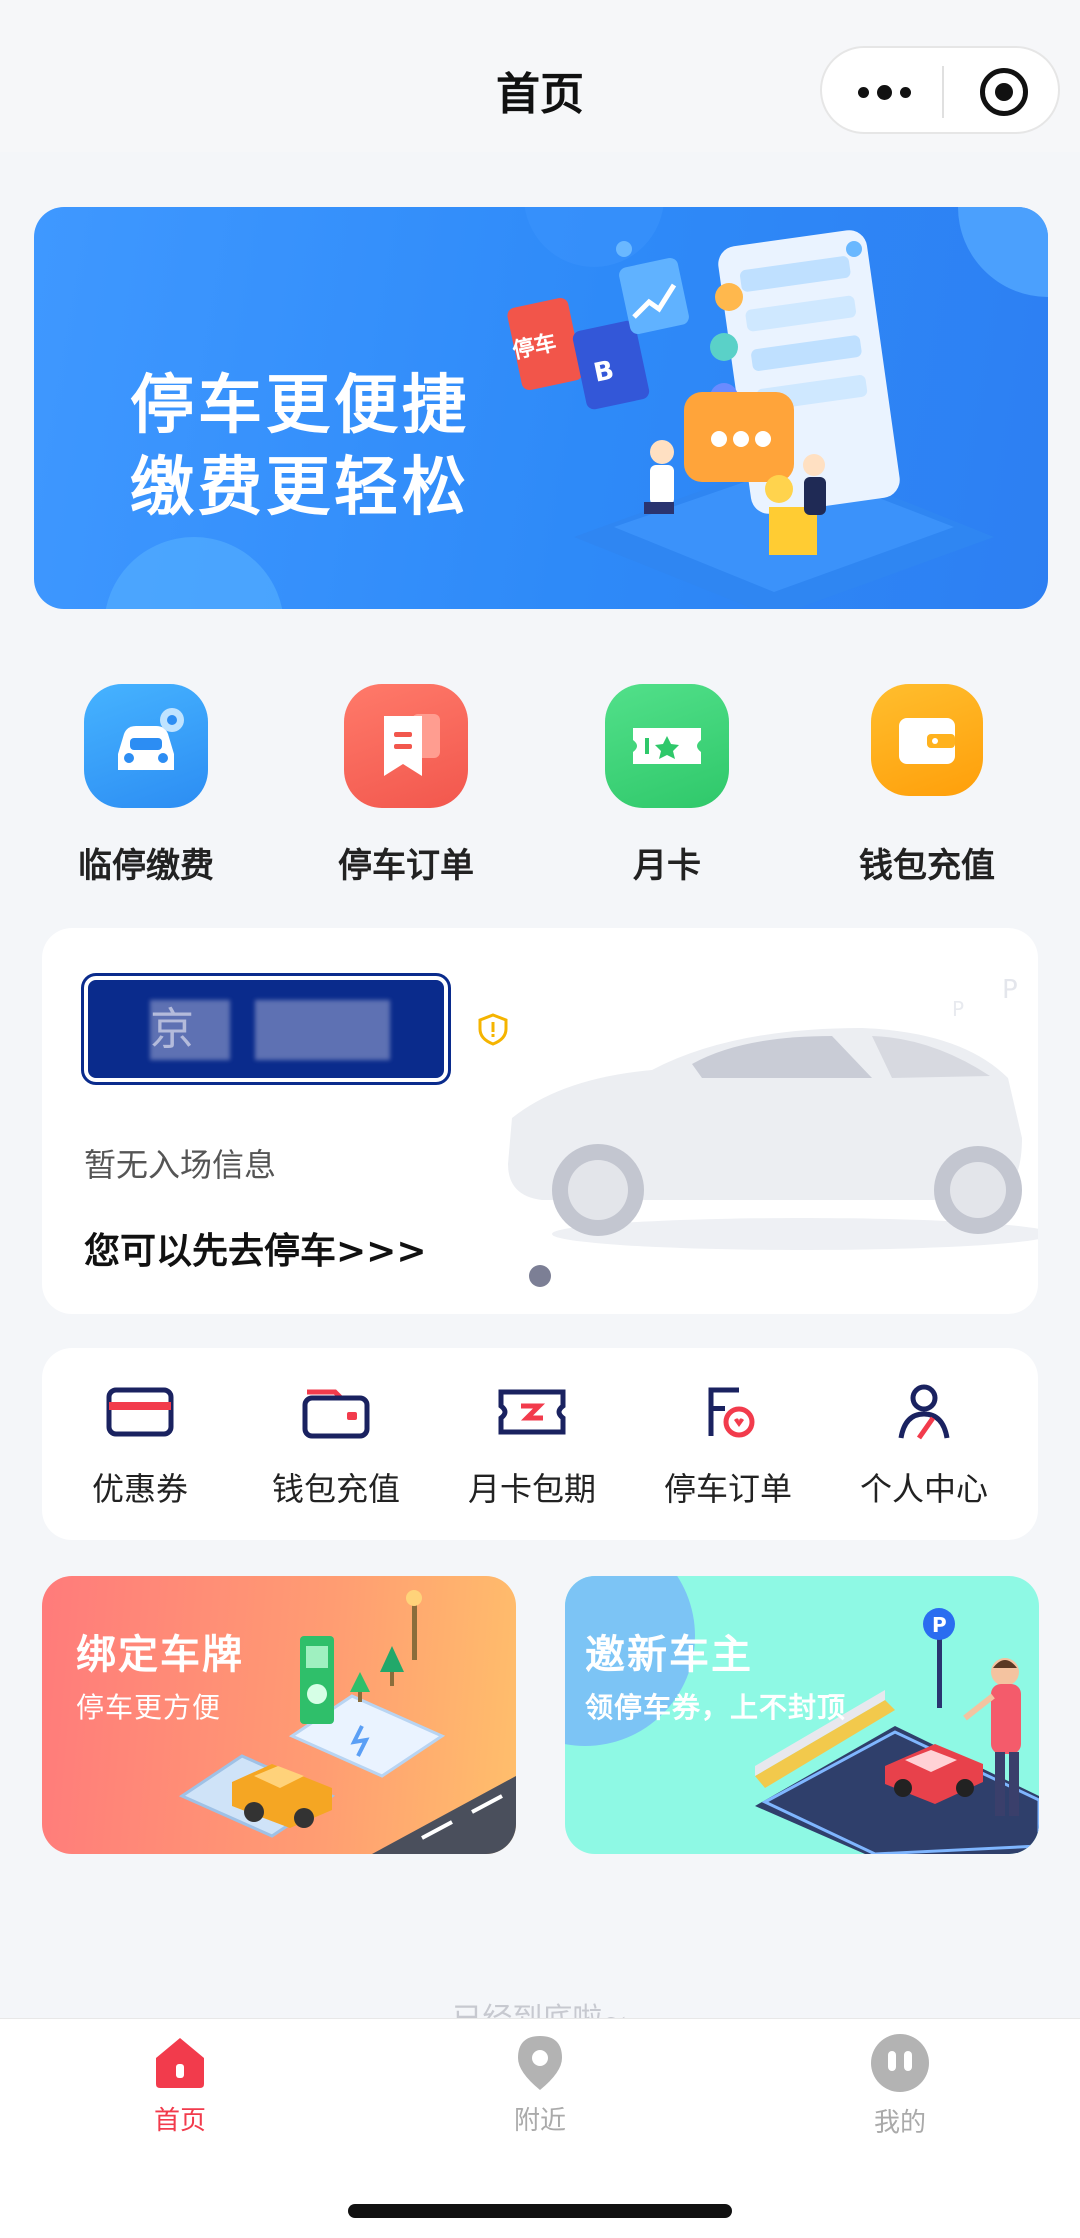  I want to click on grid-item-wallet-topup: 钱包充值, so click(927, 785).